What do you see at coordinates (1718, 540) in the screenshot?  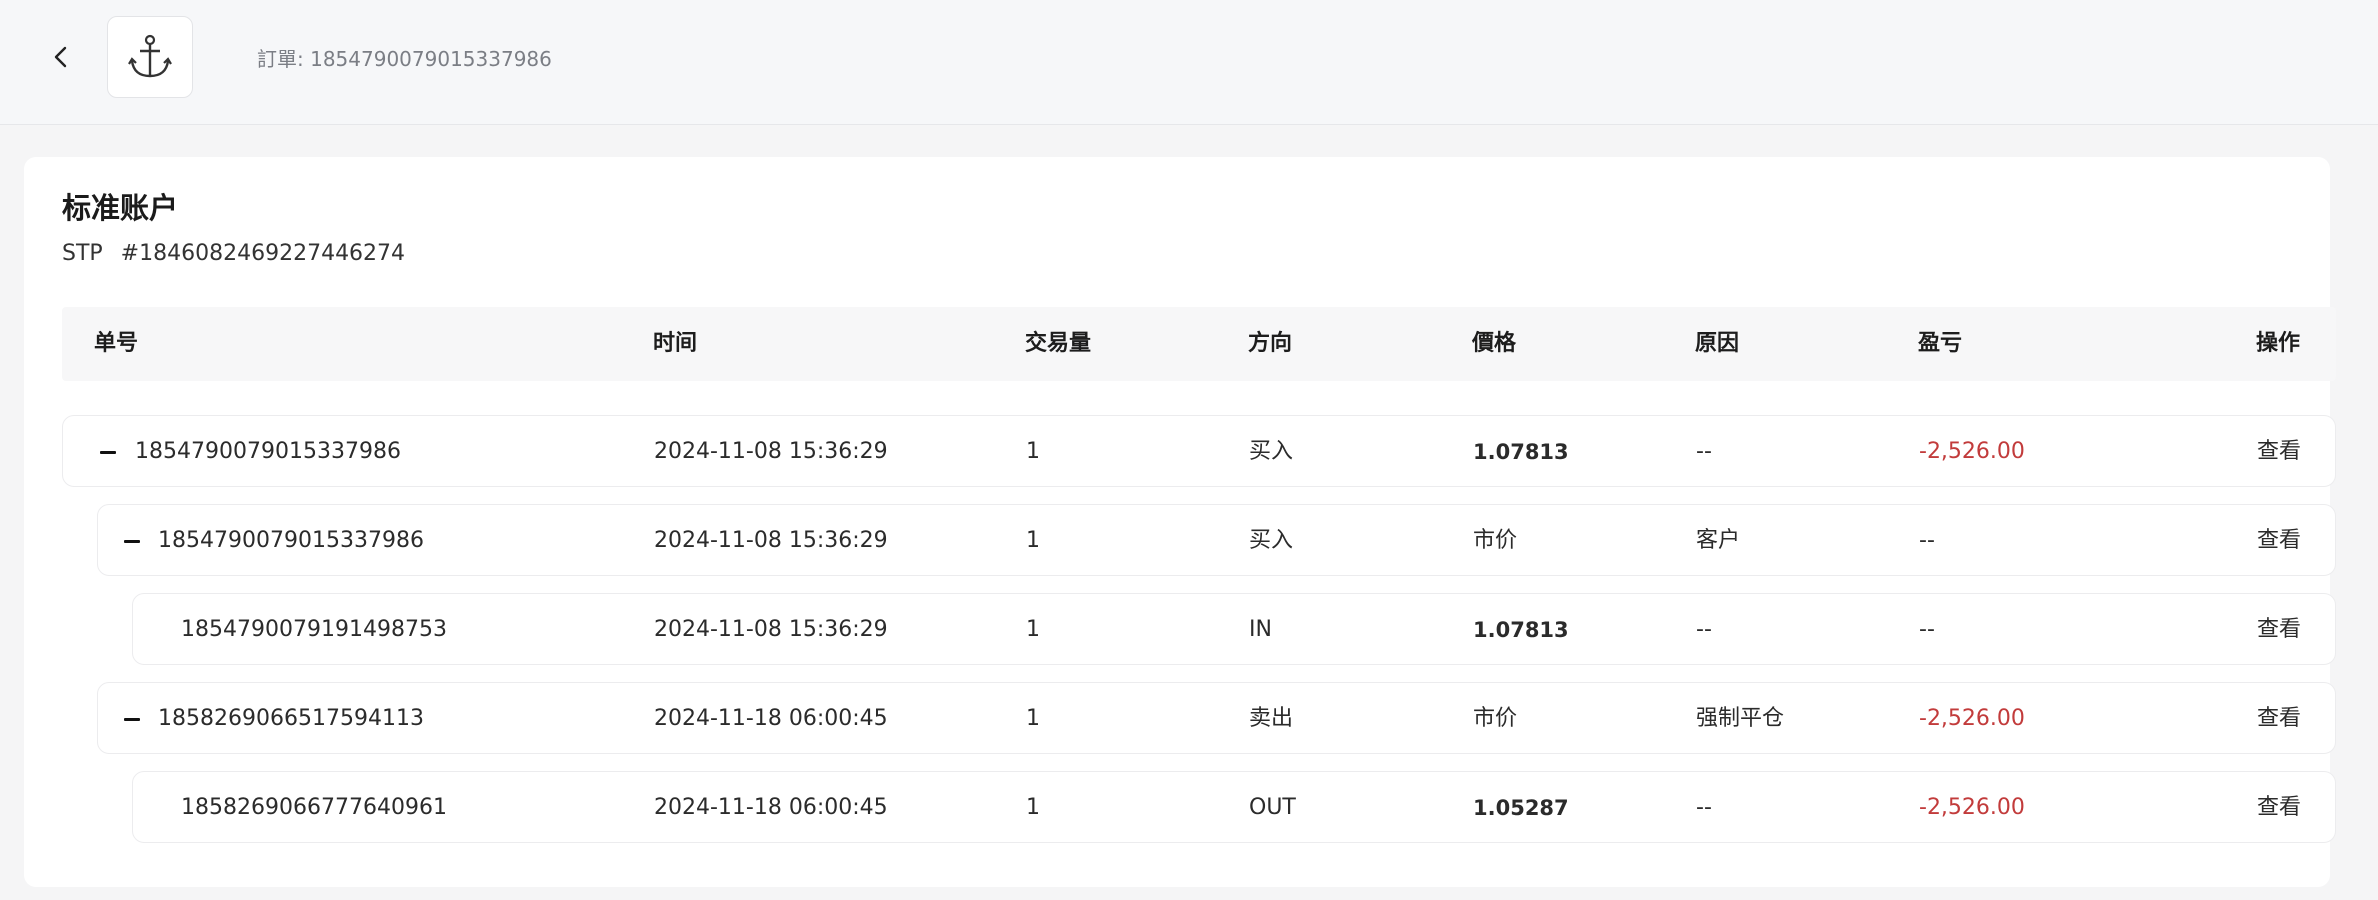 I see `row-reason: 客户` at bounding box center [1718, 540].